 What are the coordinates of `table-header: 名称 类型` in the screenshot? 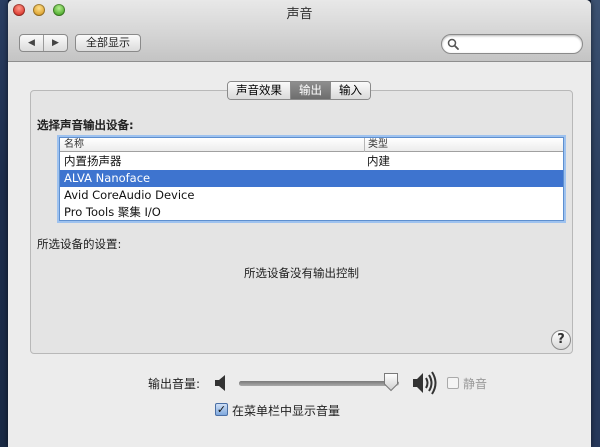 It's located at (311, 145).